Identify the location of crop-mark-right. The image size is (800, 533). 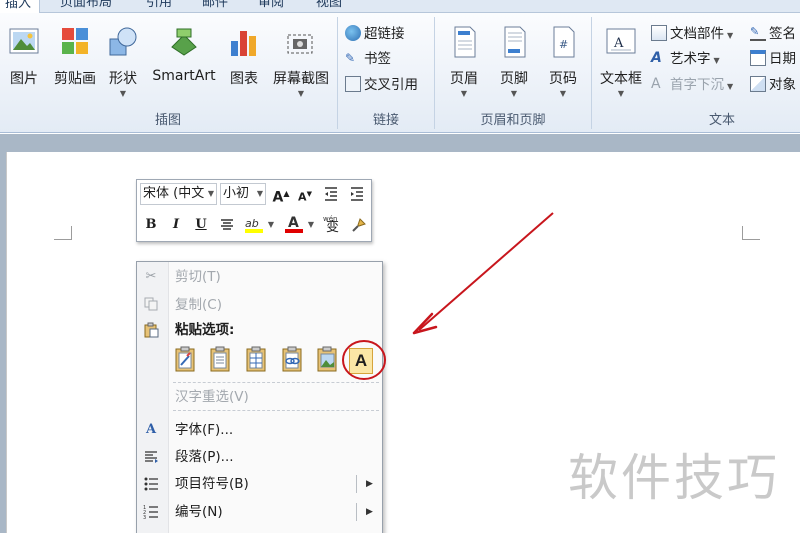
(751, 233).